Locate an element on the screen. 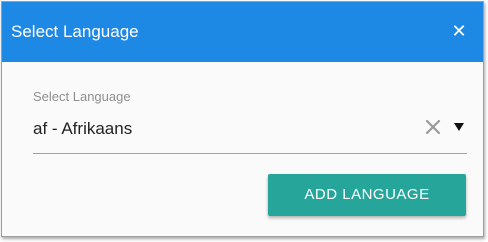  language-select-value: af - Afrikaans is located at coordinates (82, 129).